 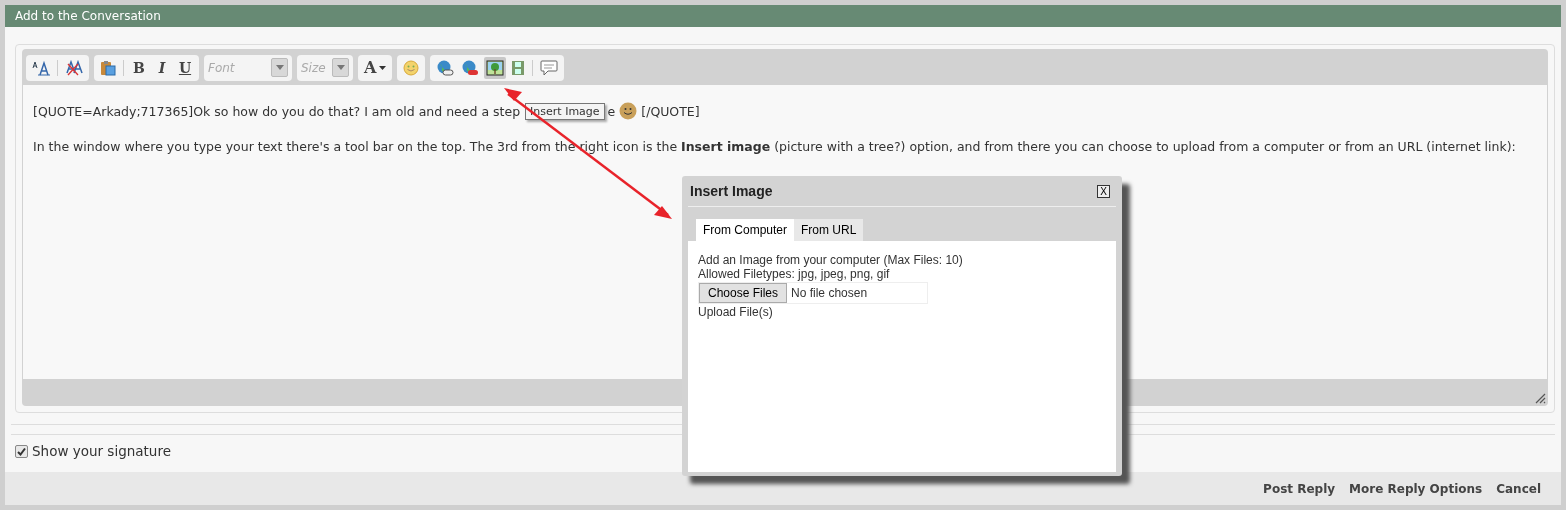 What do you see at coordinates (670, 111) in the screenshot?
I see `quote-text: [/QUOTE]` at bounding box center [670, 111].